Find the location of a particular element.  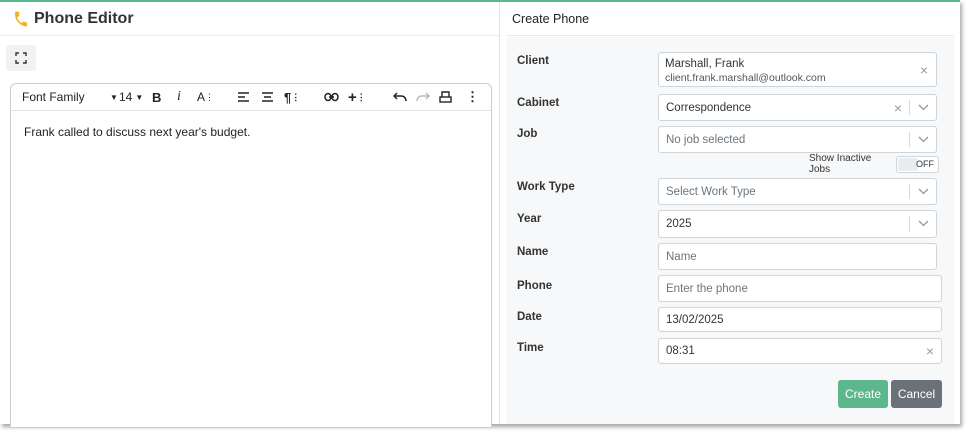

job-placeholder: No job selected is located at coordinates (706, 139).